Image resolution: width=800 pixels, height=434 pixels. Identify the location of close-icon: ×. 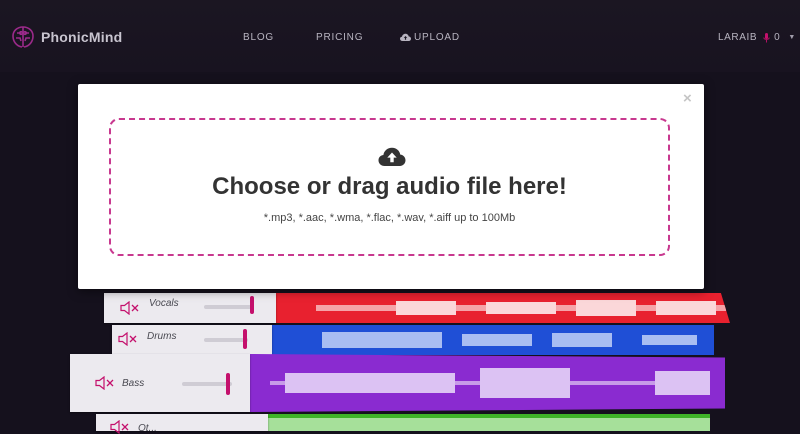
(687, 98).